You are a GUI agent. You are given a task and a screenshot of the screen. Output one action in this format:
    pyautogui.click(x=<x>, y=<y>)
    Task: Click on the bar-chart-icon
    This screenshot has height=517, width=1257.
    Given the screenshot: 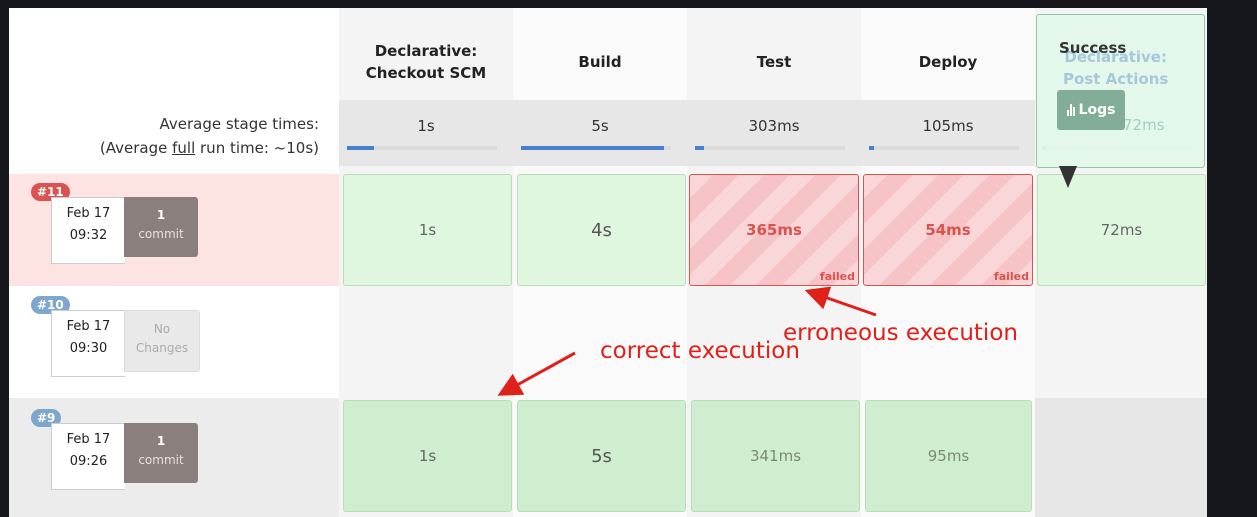 What is the action you would take?
    pyautogui.click(x=1070, y=110)
    